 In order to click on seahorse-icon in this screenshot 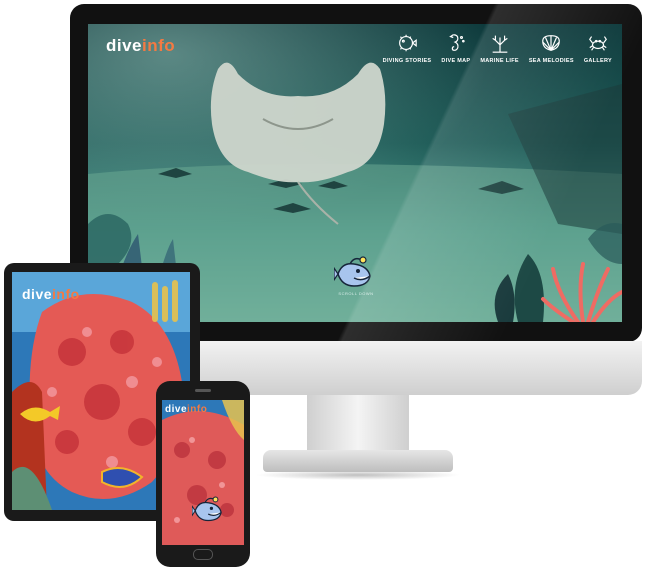, I will do `click(457, 42)`.